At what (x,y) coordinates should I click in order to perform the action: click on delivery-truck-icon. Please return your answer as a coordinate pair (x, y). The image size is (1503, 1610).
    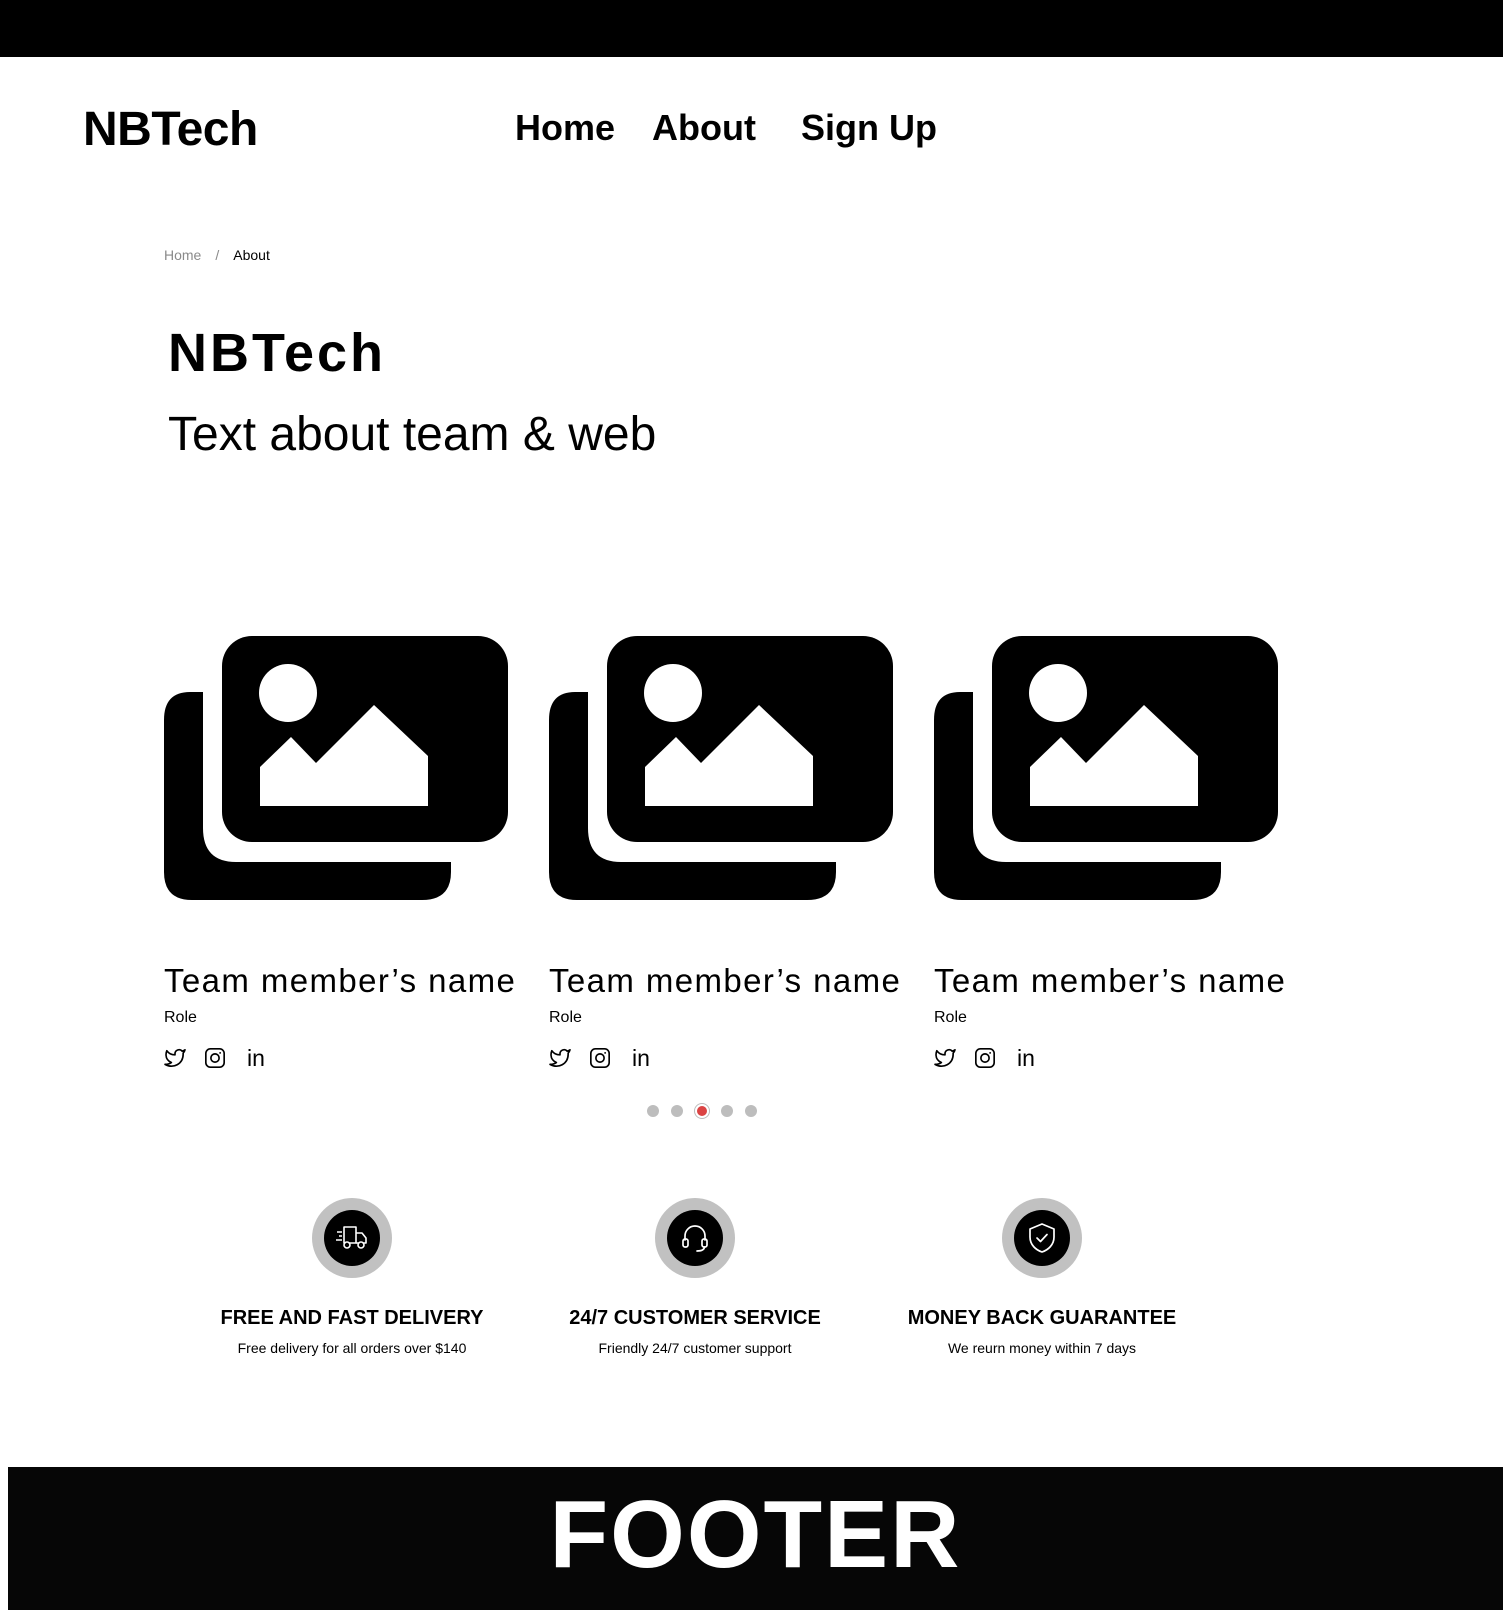
    Looking at the image, I should click on (352, 1238).